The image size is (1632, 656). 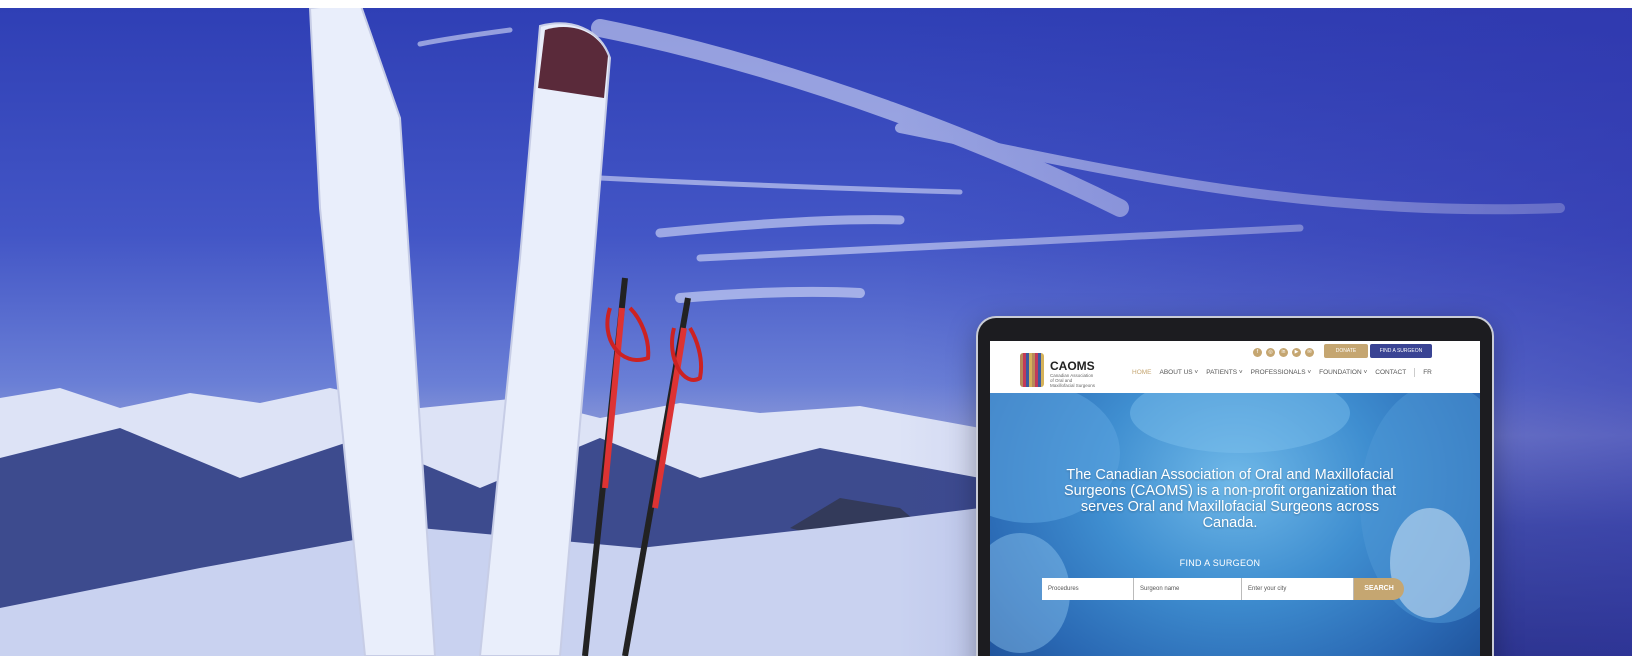 I want to click on rock, so click(x=860, y=523).